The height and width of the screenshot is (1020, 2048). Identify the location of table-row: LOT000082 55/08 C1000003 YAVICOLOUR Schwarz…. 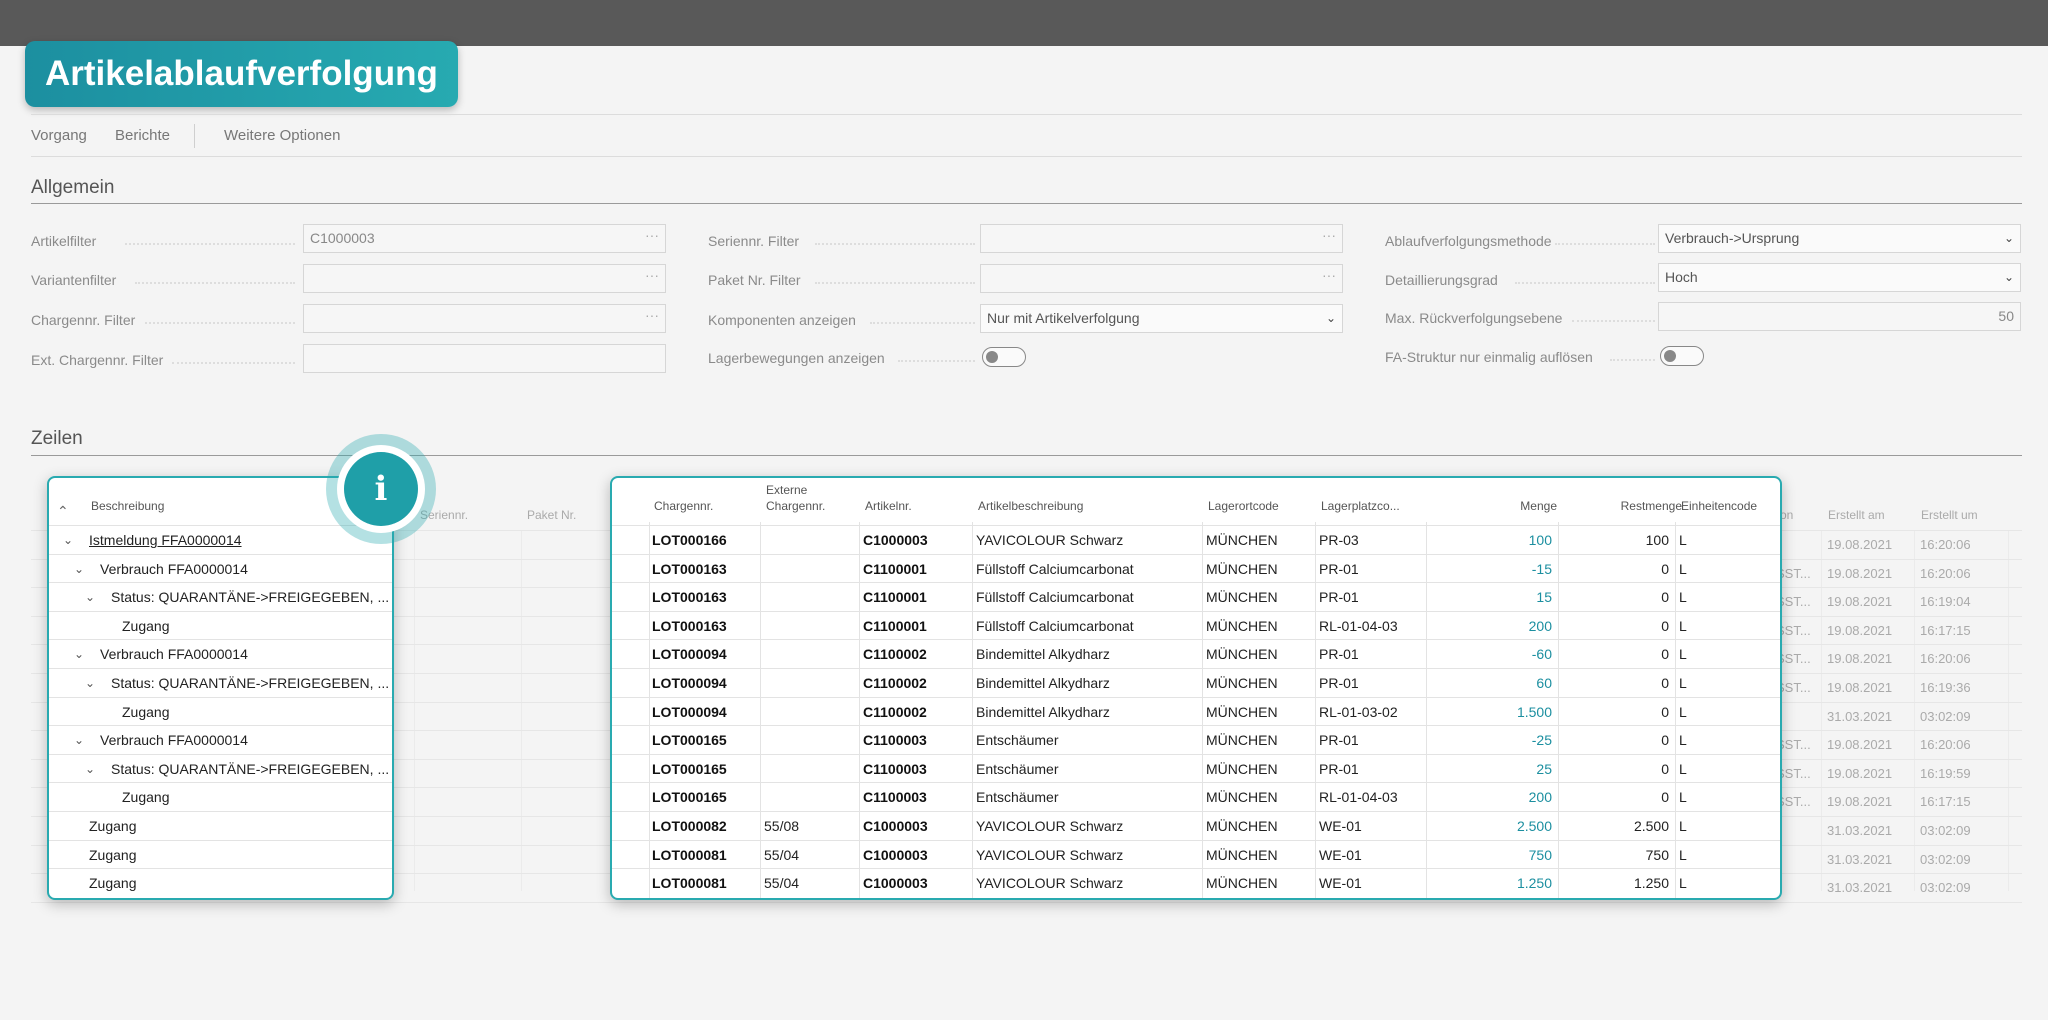
(1196, 825).